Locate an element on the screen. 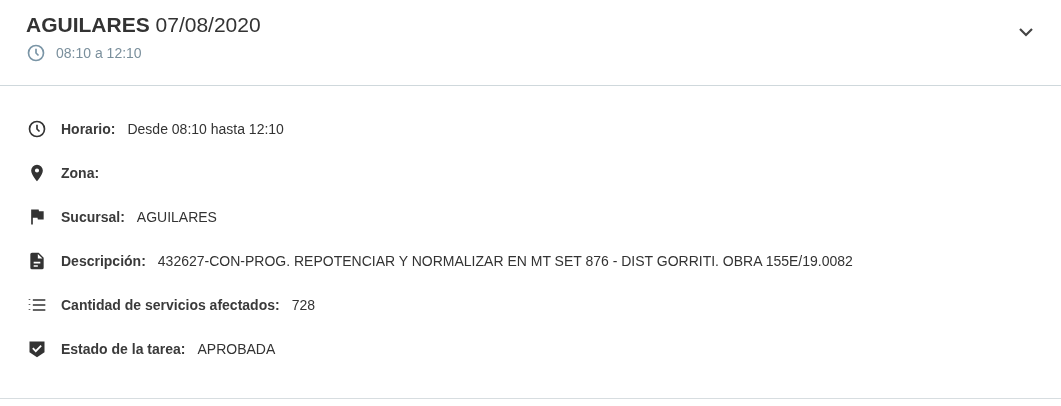 The width and height of the screenshot is (1061, 406). field-label: Descripción: is located at coordinates (103, 260).